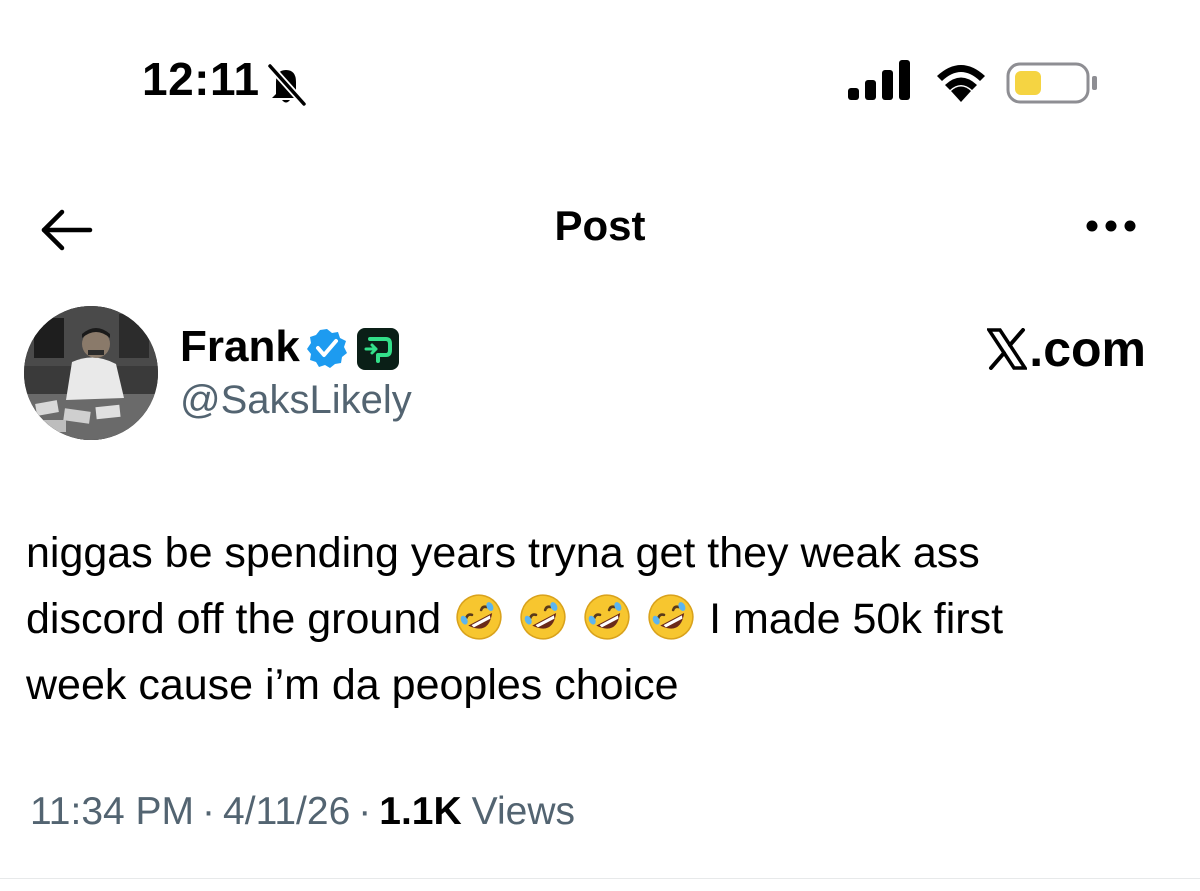  What do you see at coordinates (201, 79) in the screenshot?
I see `status-time: 12:11` at bounding box center [201, 79].